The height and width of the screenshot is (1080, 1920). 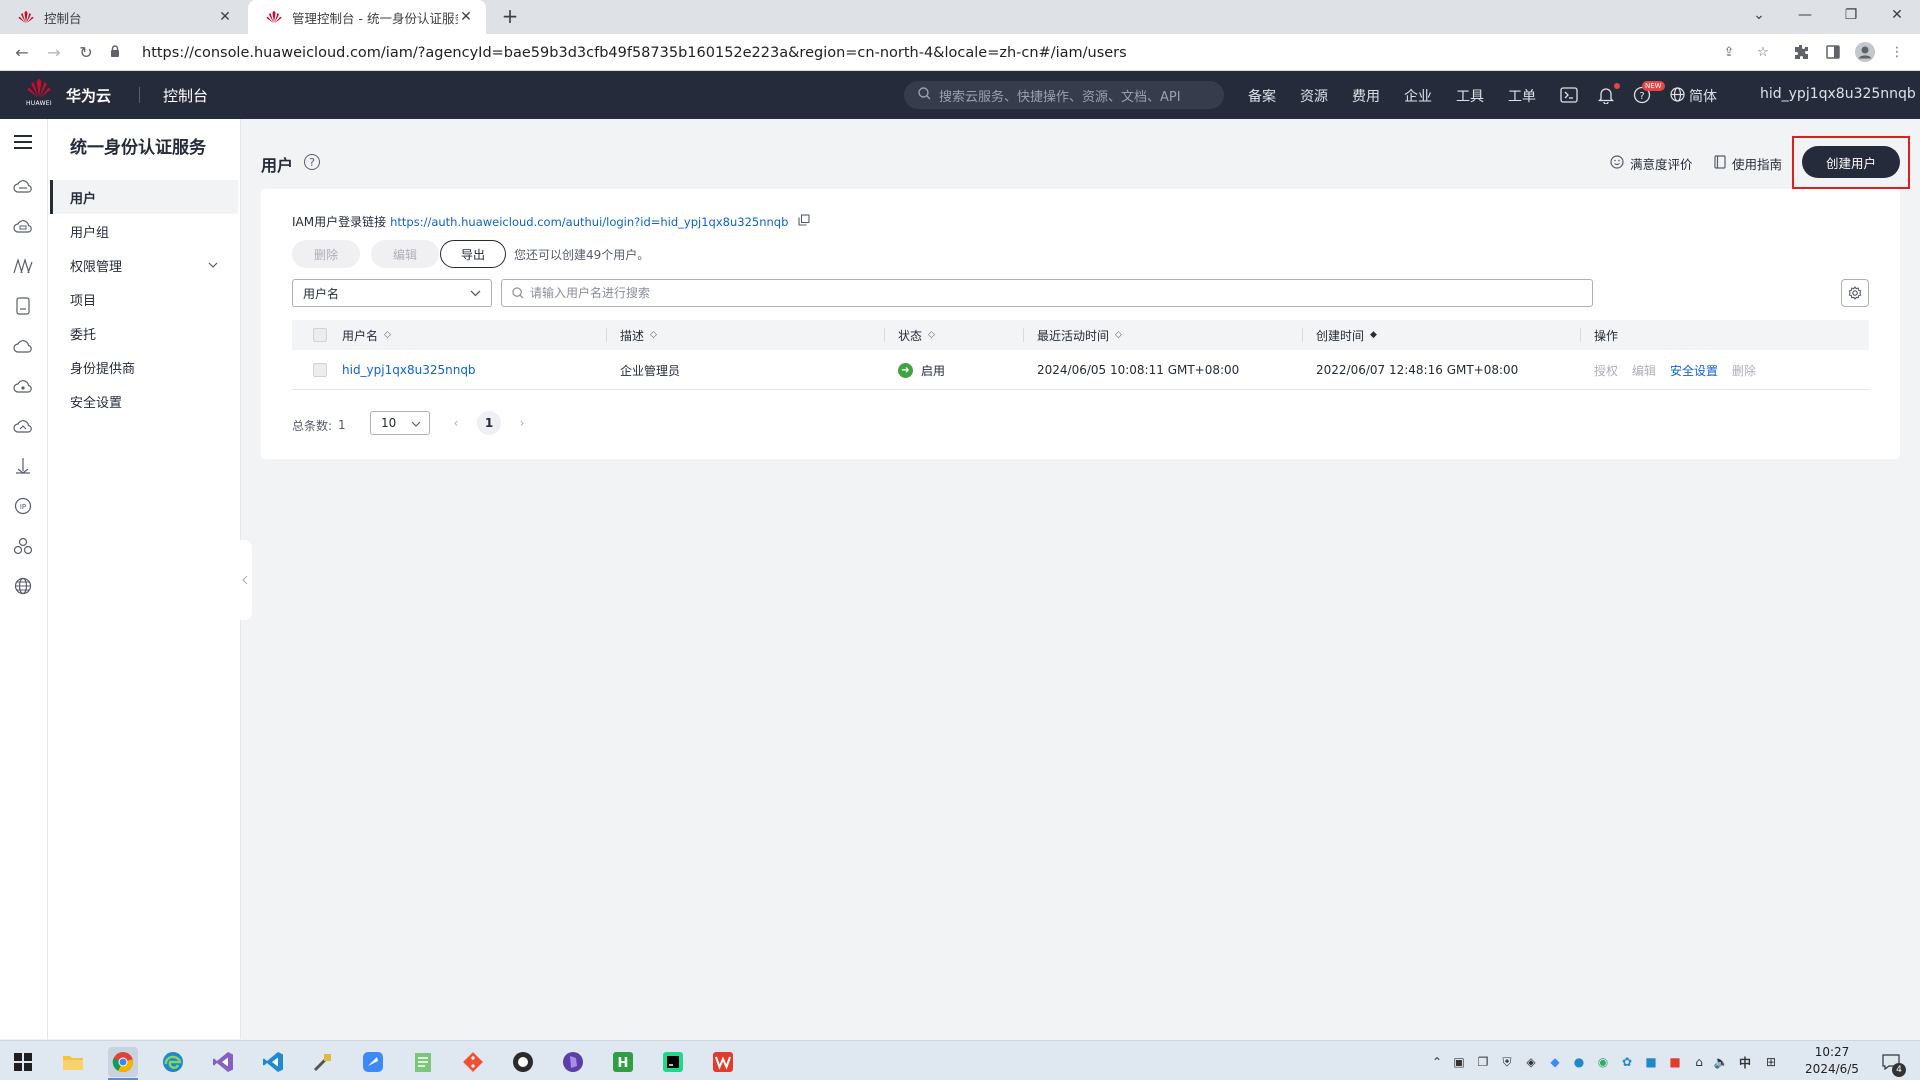 I want to click on close-window-icon: ✕, so click(x=1897, y=15).